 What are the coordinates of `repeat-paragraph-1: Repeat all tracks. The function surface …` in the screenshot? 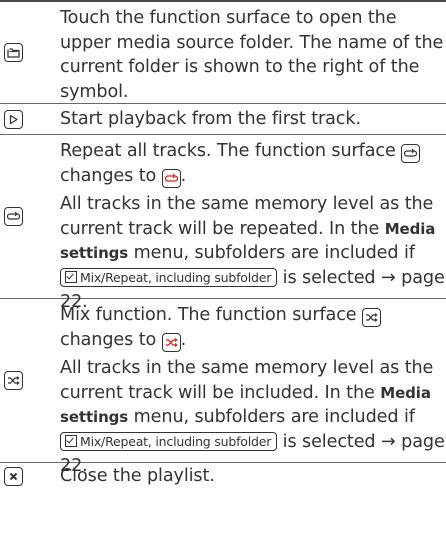 It's located at (253, 163).